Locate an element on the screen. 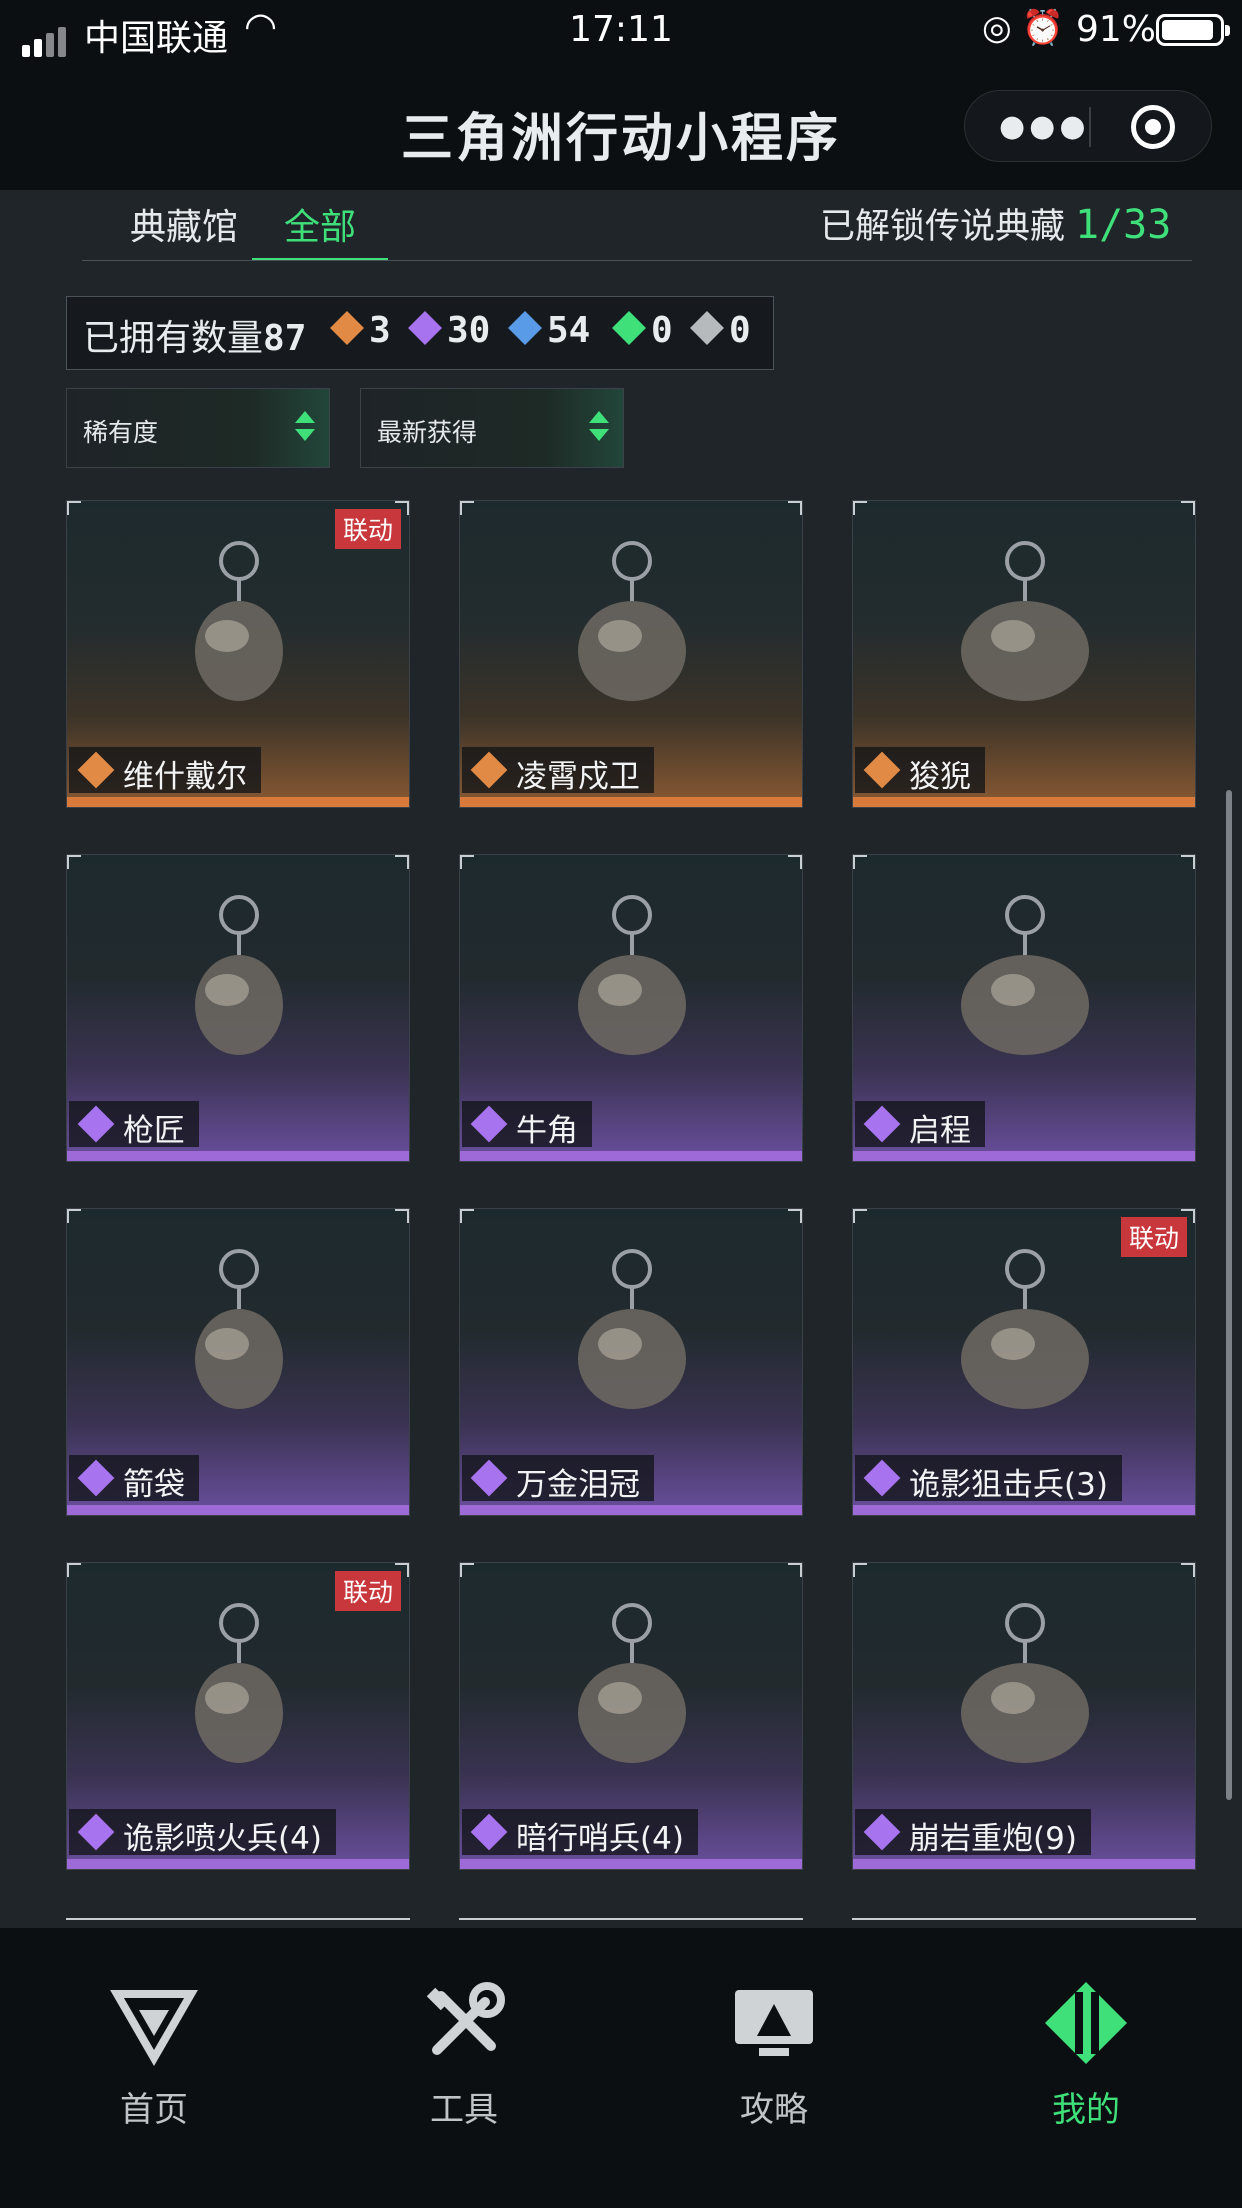  nav-profile: 我的 is located at coordinates (1086, 2054).